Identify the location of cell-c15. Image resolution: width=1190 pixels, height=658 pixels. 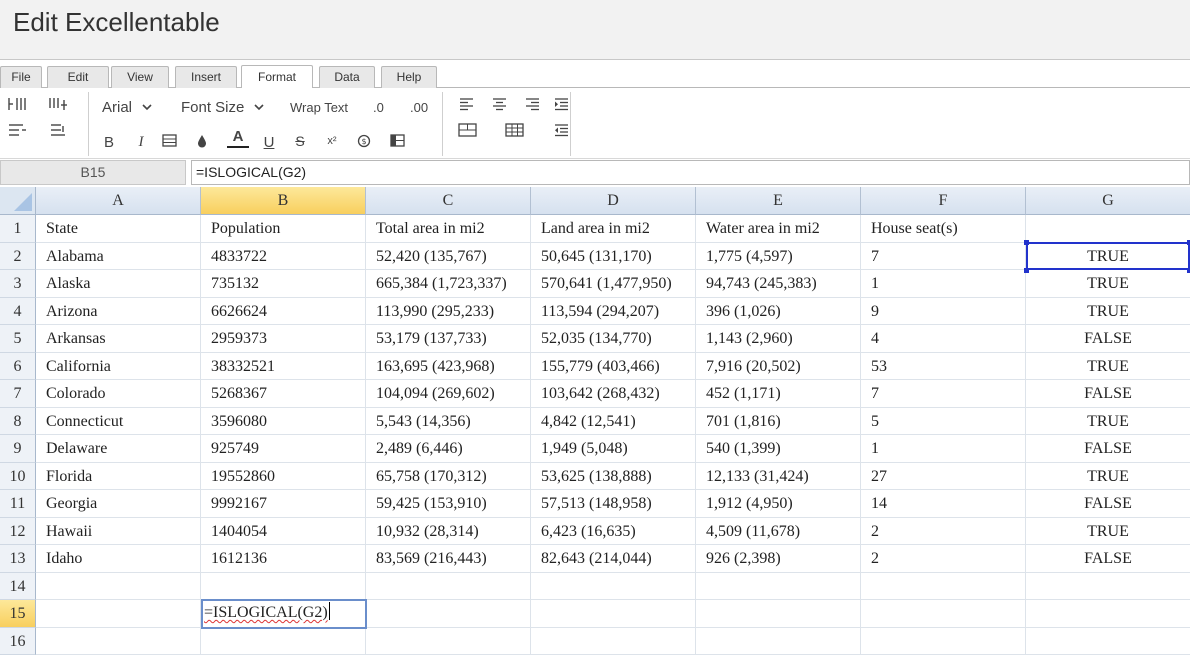
(448, 614).